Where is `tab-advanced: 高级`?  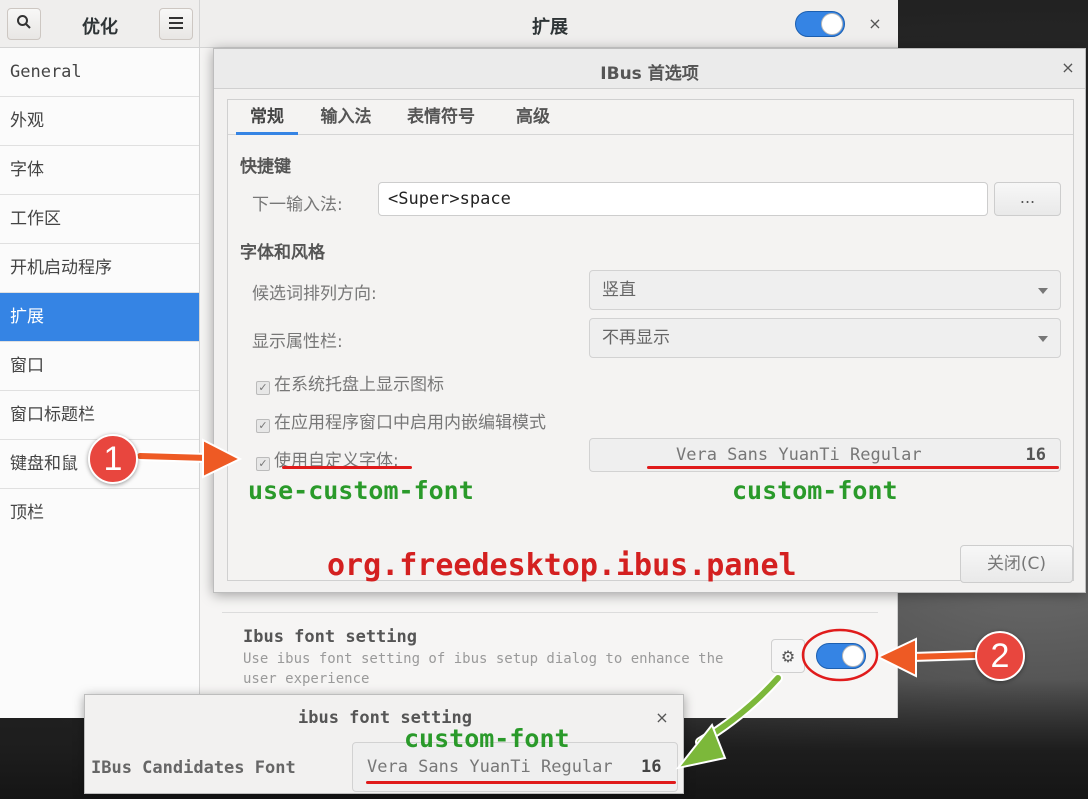
tab-advanced: 高级 is located at coordinates (533, 119).